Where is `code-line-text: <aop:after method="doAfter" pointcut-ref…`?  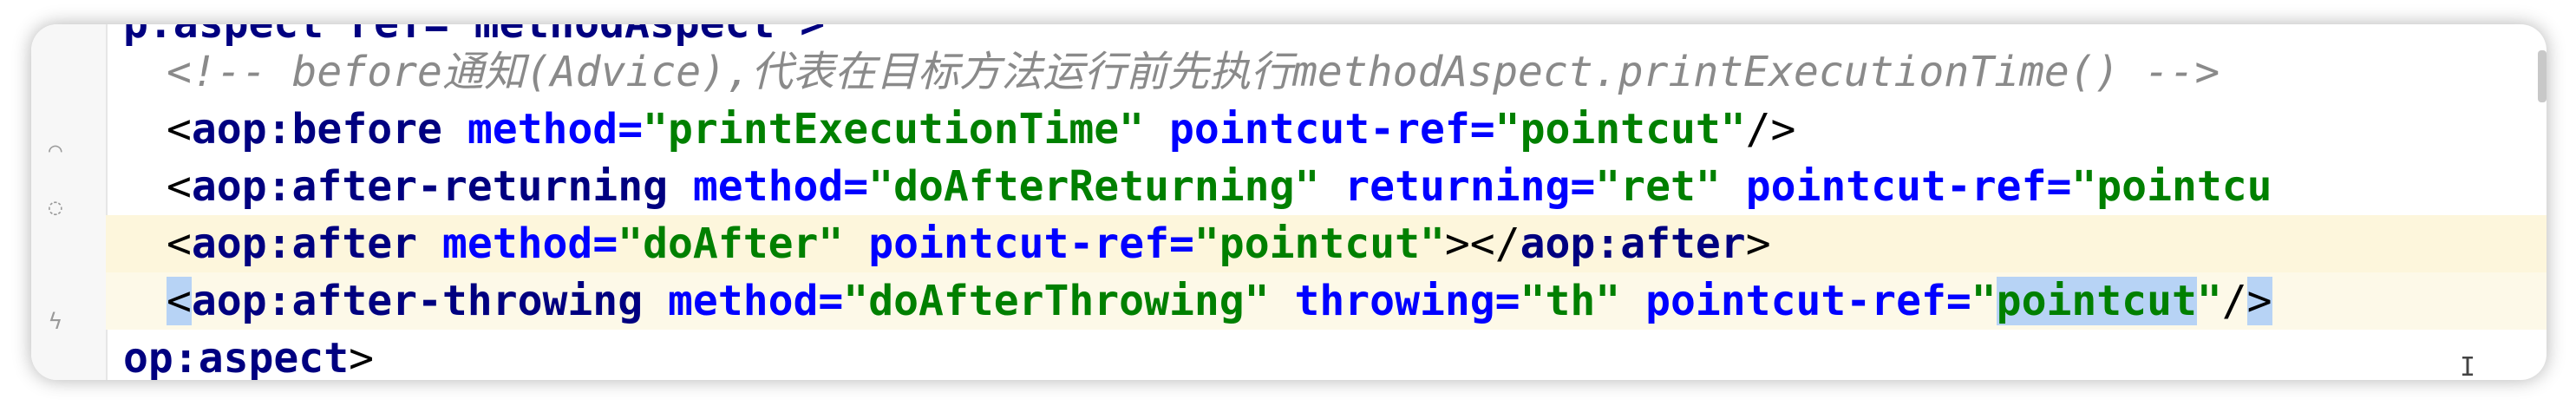 code-line-text: <aop:after method="doAfter" pointcut-ref… is located at coordinates (969, 243).